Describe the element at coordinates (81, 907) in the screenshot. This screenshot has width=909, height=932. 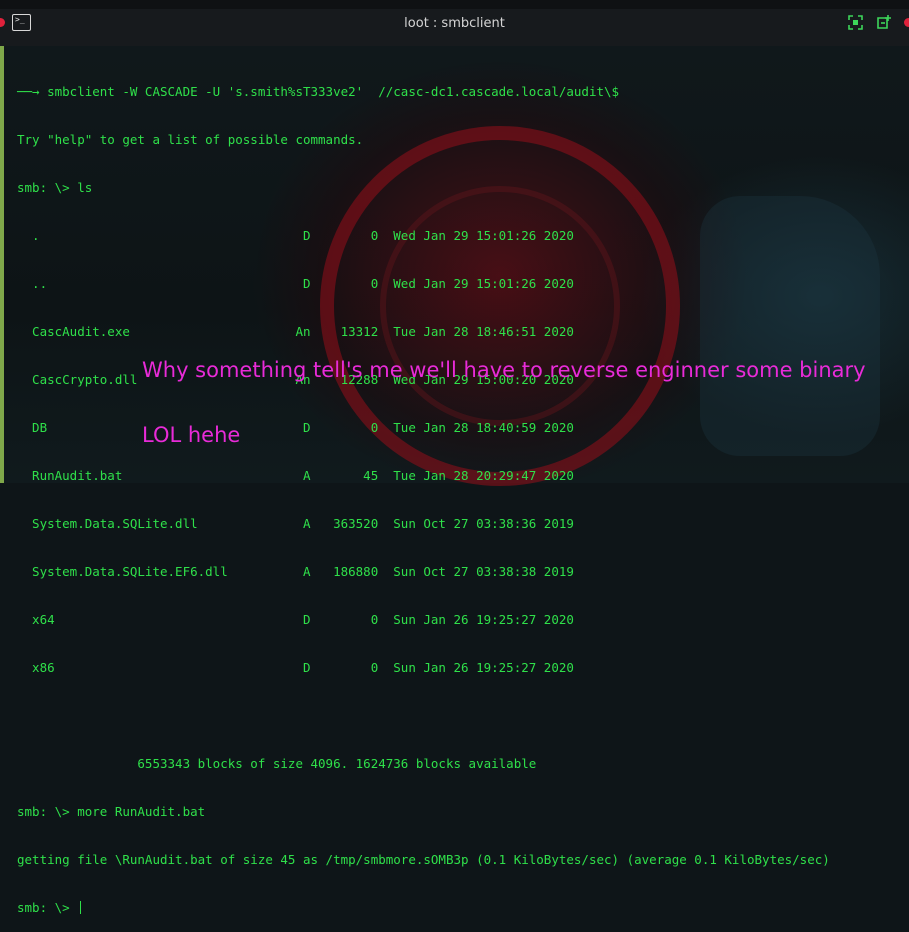
I see `text-cursor` at that location.